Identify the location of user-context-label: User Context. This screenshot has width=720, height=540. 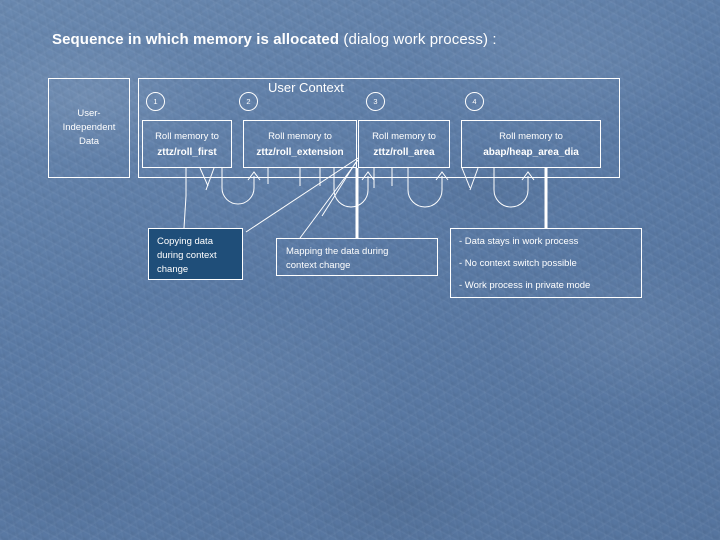
(306, 87).